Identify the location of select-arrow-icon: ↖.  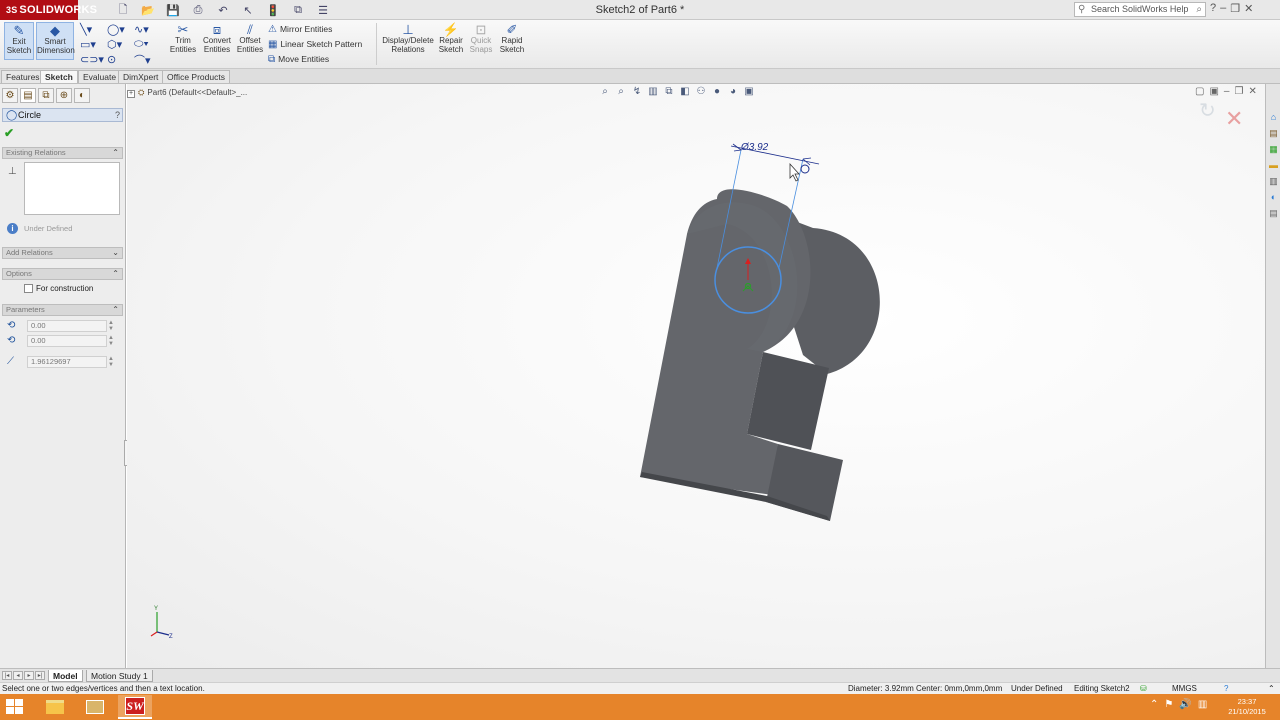
(248, 10).